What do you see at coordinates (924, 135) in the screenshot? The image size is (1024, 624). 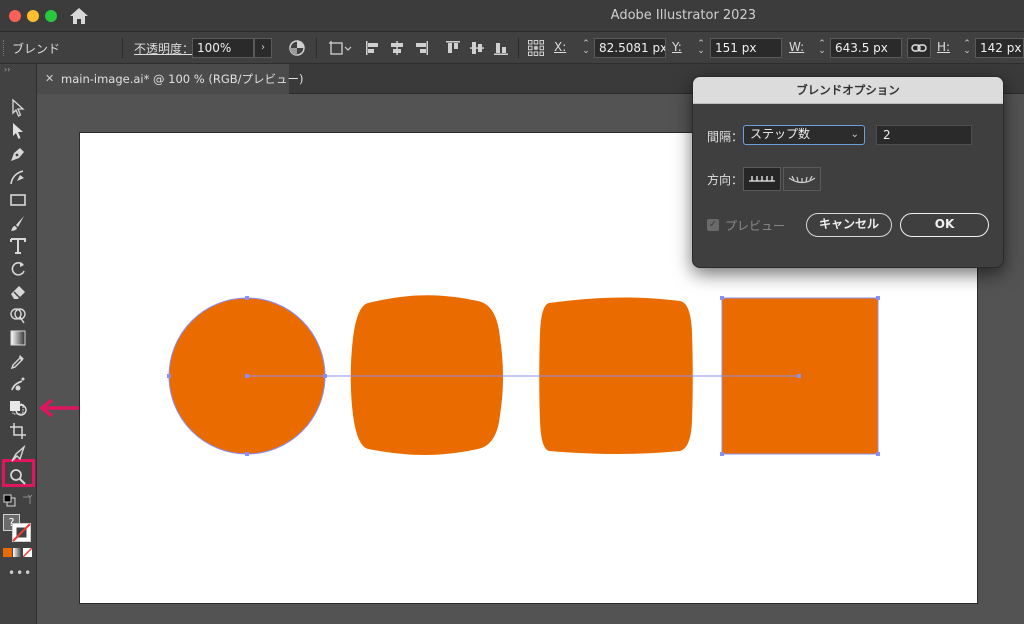 I see `steps-input: 2` at bounding box center [924, 135].